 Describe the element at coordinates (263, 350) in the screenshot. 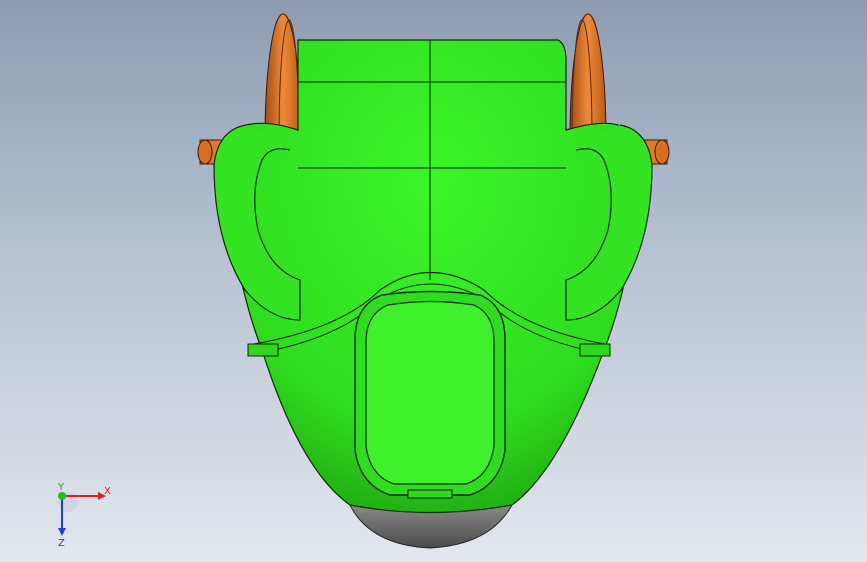

I see `left-clip` at that location.